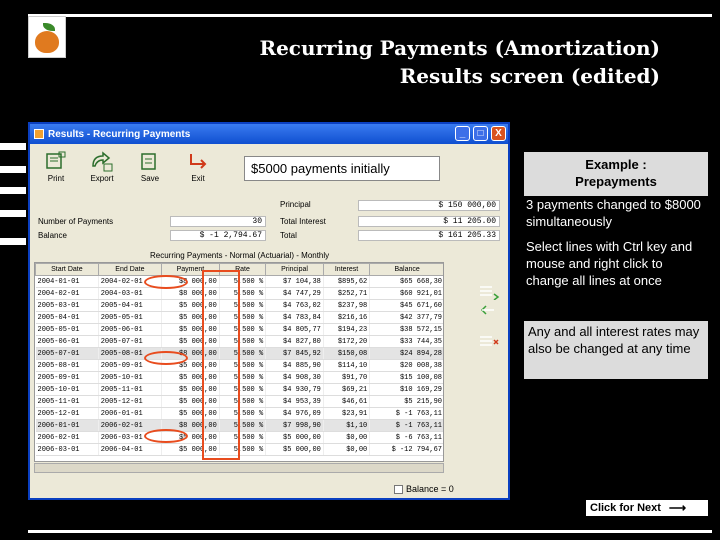 The width and height of the screenshot is (720, 540). I want to click on table-cell: $194,23, so click(347, 329).